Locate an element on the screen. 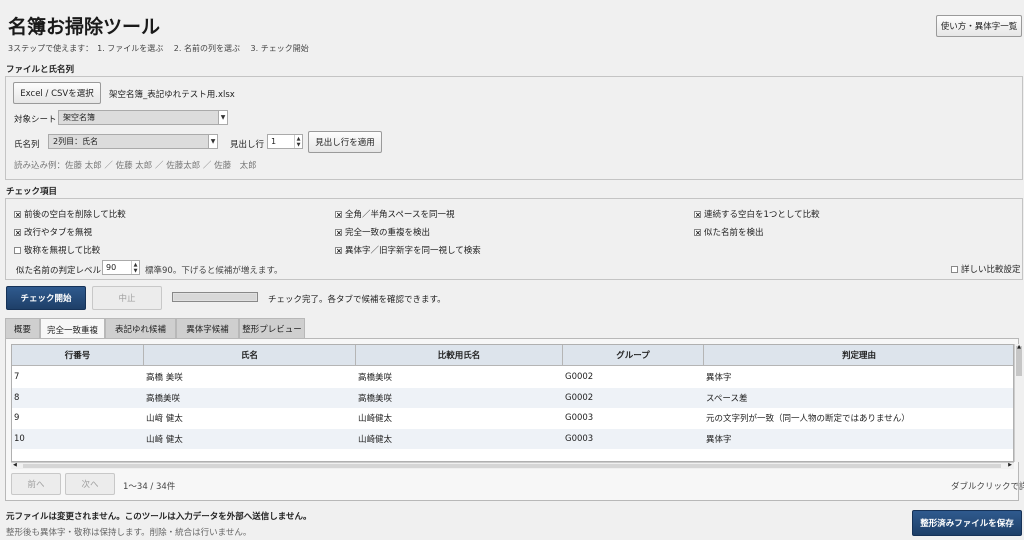 The image size is (1024, 540). footer-note-secondary: 整形後も異体字・敬称は保持します。削除・統合は行いません。 is located at coordinates (129, 533).